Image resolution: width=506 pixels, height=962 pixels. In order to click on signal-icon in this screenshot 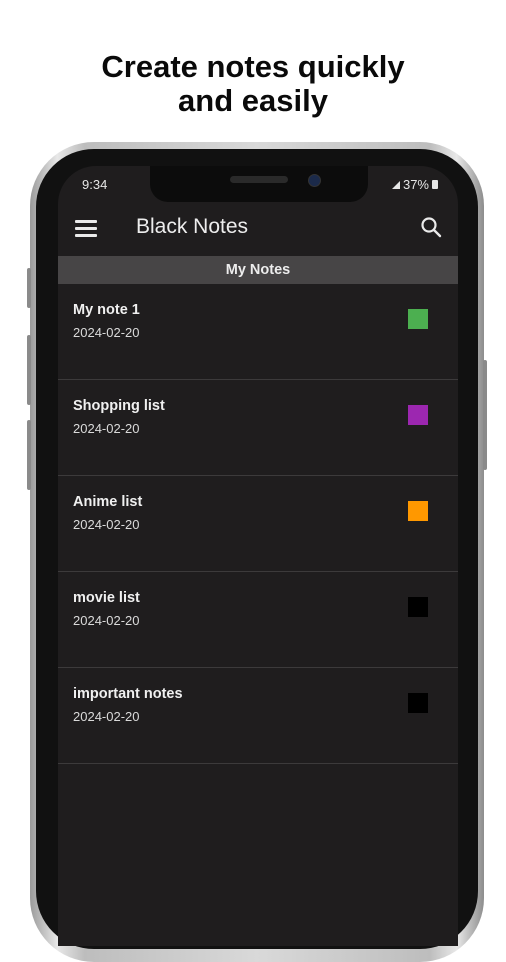, I will do `click(395, 184)`.